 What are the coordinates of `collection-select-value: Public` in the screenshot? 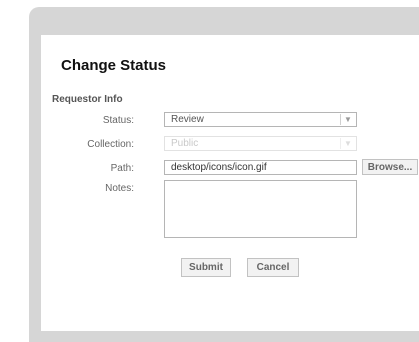 It's located at (185, 143).